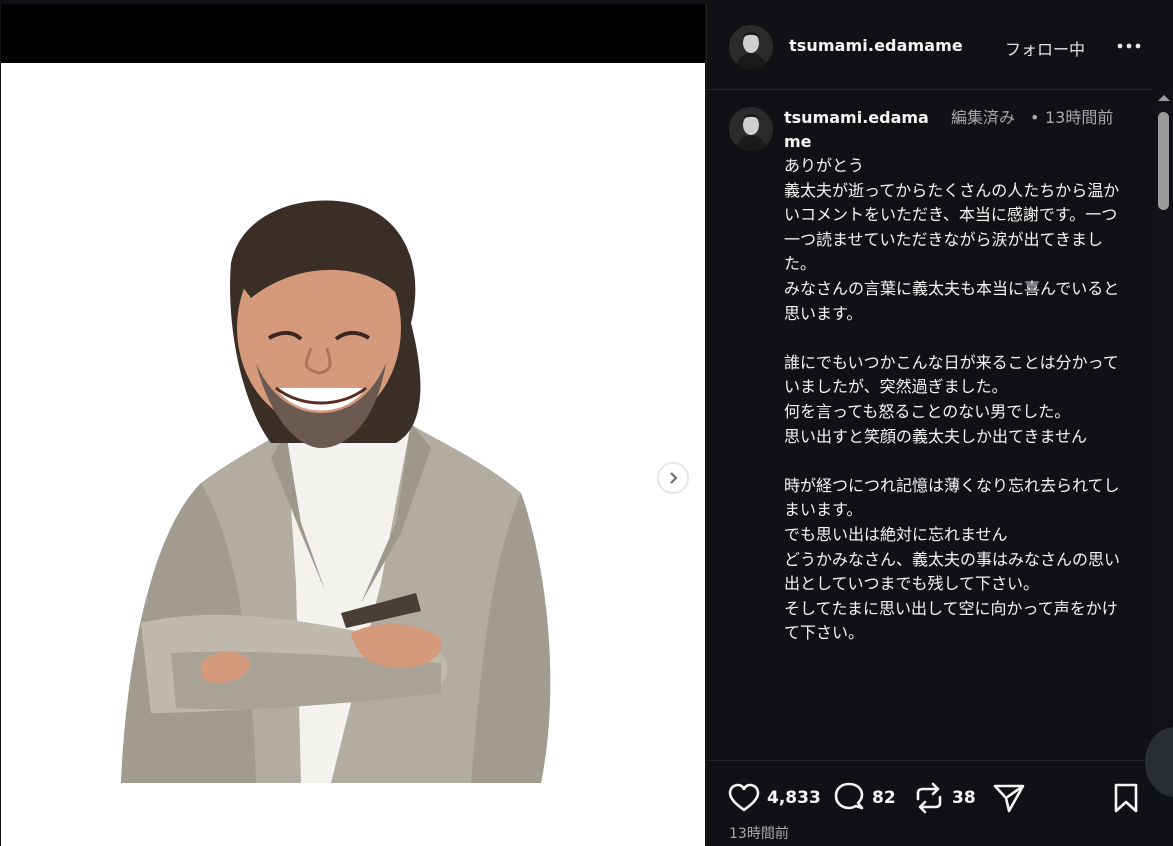 The width and height of the screenshot is (1173, 846). What do you see at coordinates (1163, 161) in the screenshot?
I see `scrollbar-thumb` at bounding box center [1163, 161].